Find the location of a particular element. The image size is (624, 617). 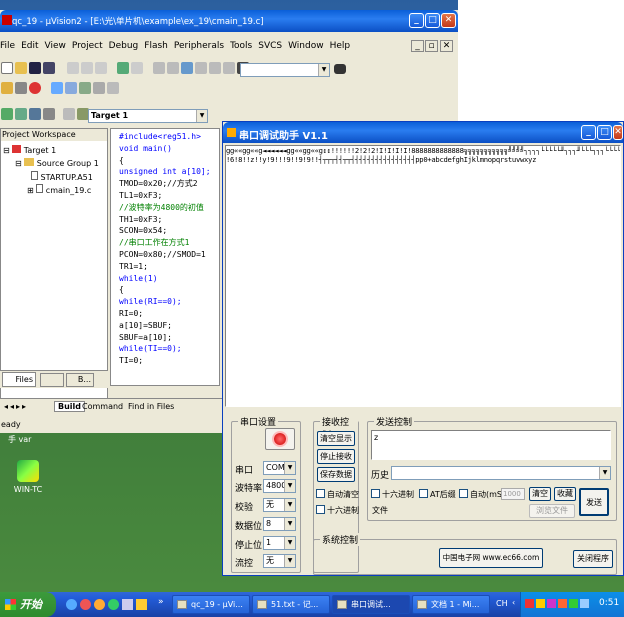

unindent-icon is located at coordinates (172, 68).